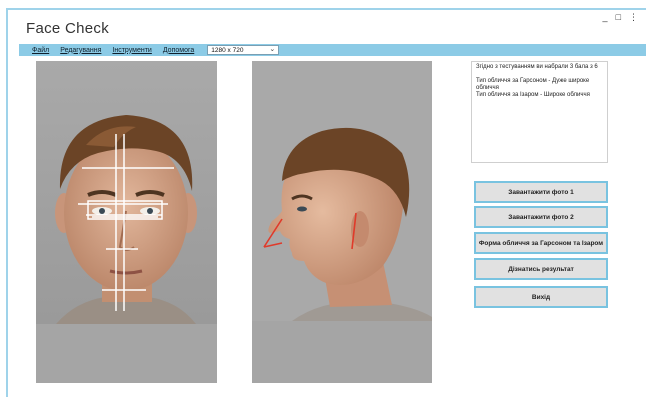  I want to click on result-izar: Тип обличчя за Ізаром - Широке обличчя, so click(533, 95).